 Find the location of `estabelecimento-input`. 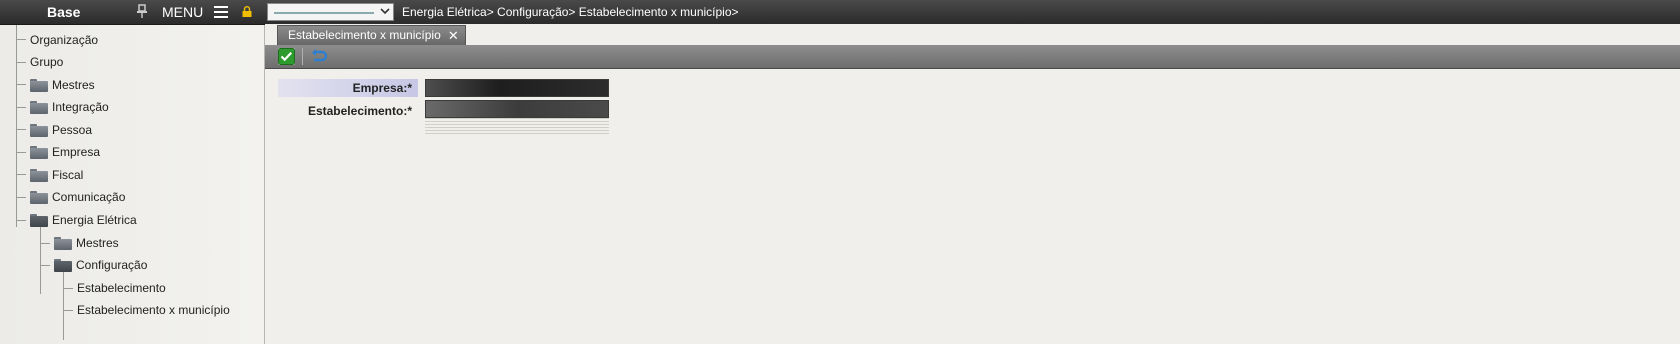

estabelecimento-input is located at coordinates (517, 109).